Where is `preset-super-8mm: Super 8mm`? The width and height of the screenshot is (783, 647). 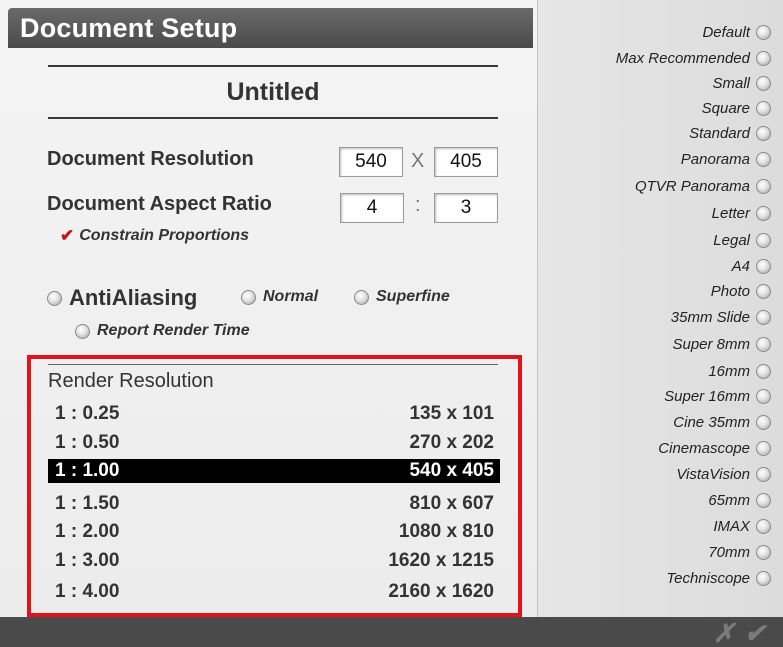
preset-super-8mm: Super 8mm is located at coordinates (721, 344).